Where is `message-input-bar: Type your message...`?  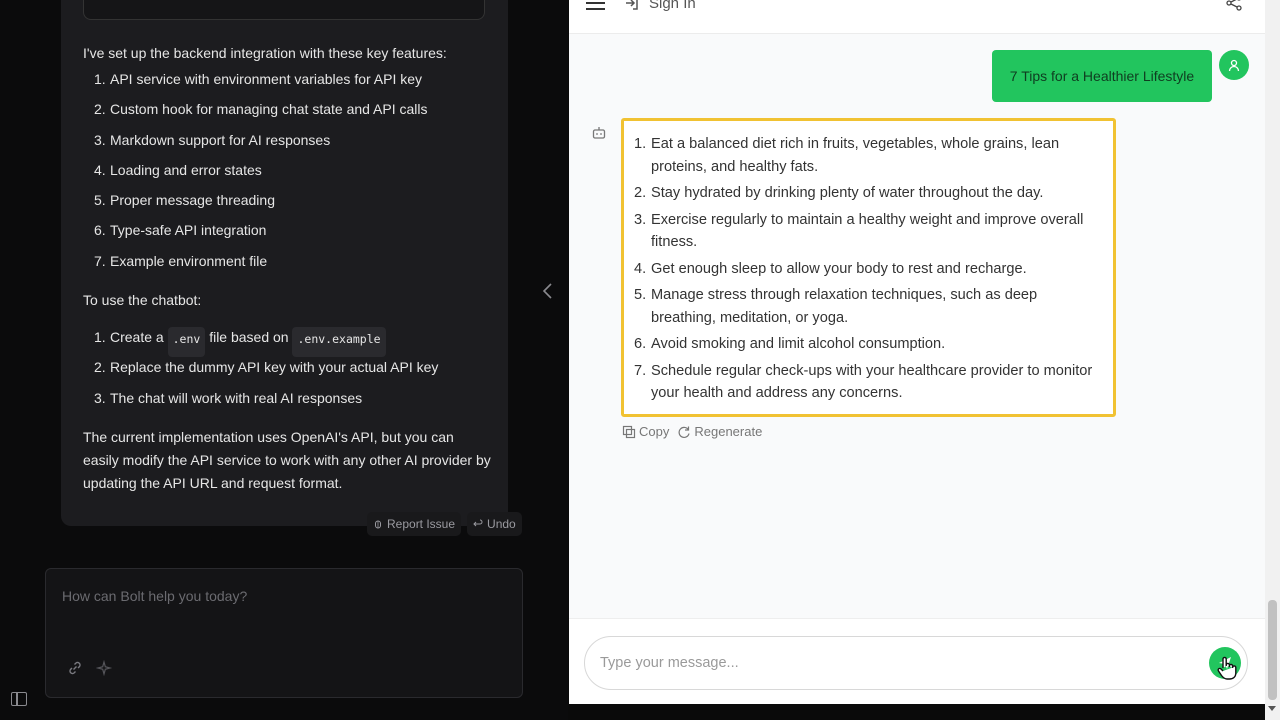
message-input-bar: Type your message... is located at coordinates (917, 661).